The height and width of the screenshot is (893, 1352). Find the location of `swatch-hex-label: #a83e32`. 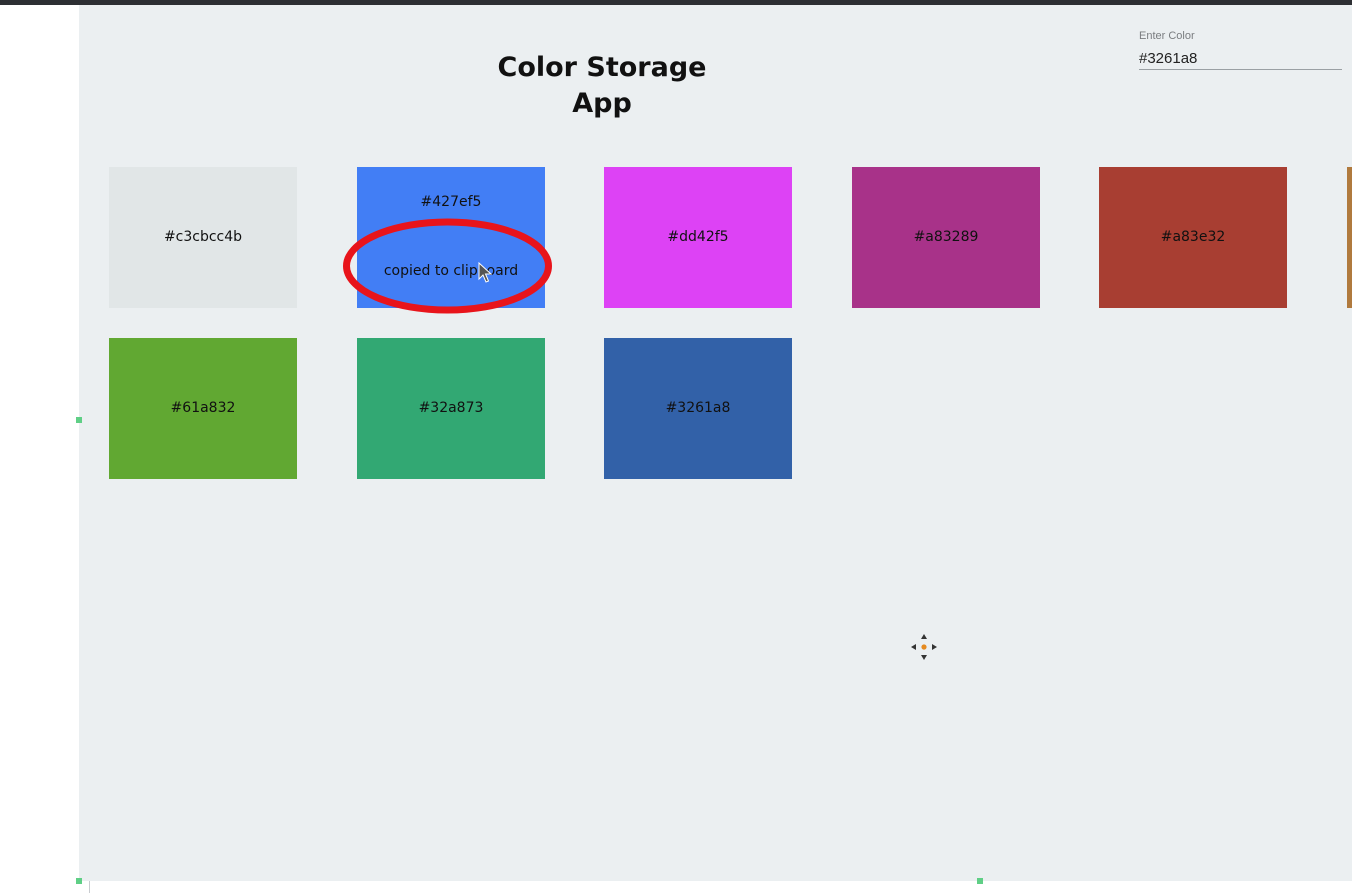

swatch-hex-label: #a83e32 is located at coordinates (1193, 237).